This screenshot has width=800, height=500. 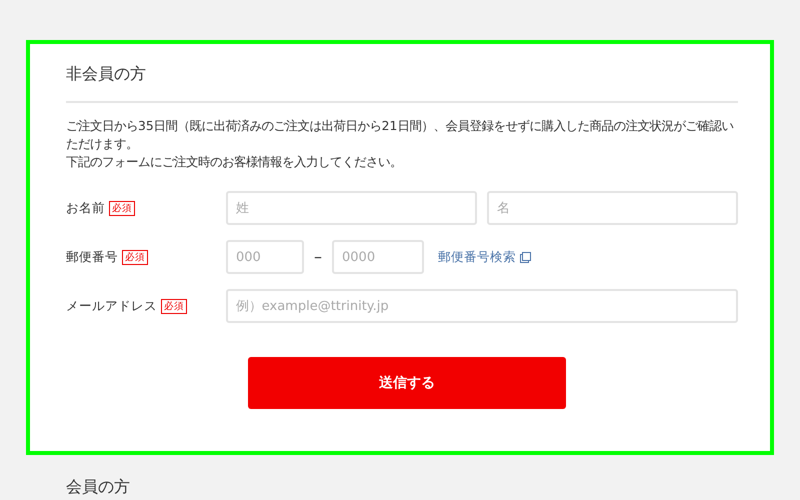 What do you see at coordinates (106, 74) in the screenshot?
I see `section-title: 非会員の方` at bounding box center [106, 74].